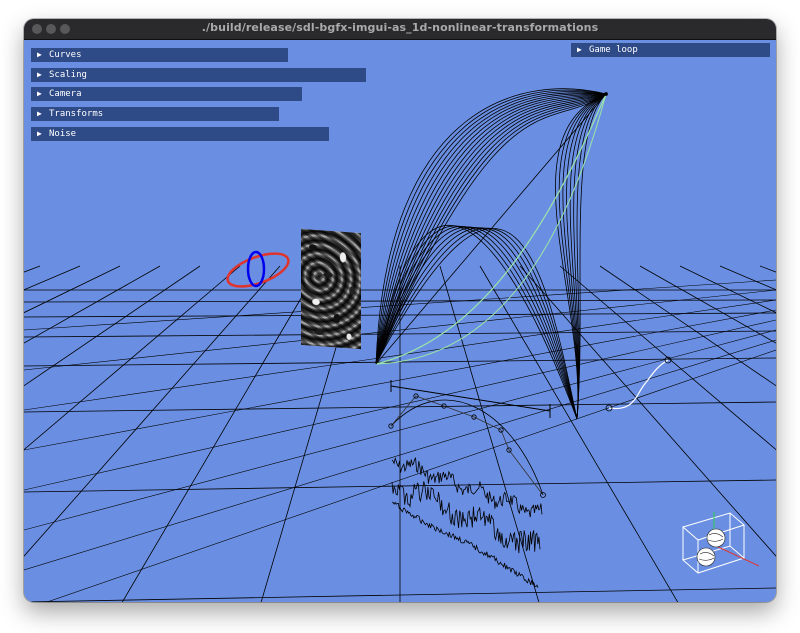 This screenshot has height=633, width=800. I want to click on panel-label: Transforms, so click(76, 114).